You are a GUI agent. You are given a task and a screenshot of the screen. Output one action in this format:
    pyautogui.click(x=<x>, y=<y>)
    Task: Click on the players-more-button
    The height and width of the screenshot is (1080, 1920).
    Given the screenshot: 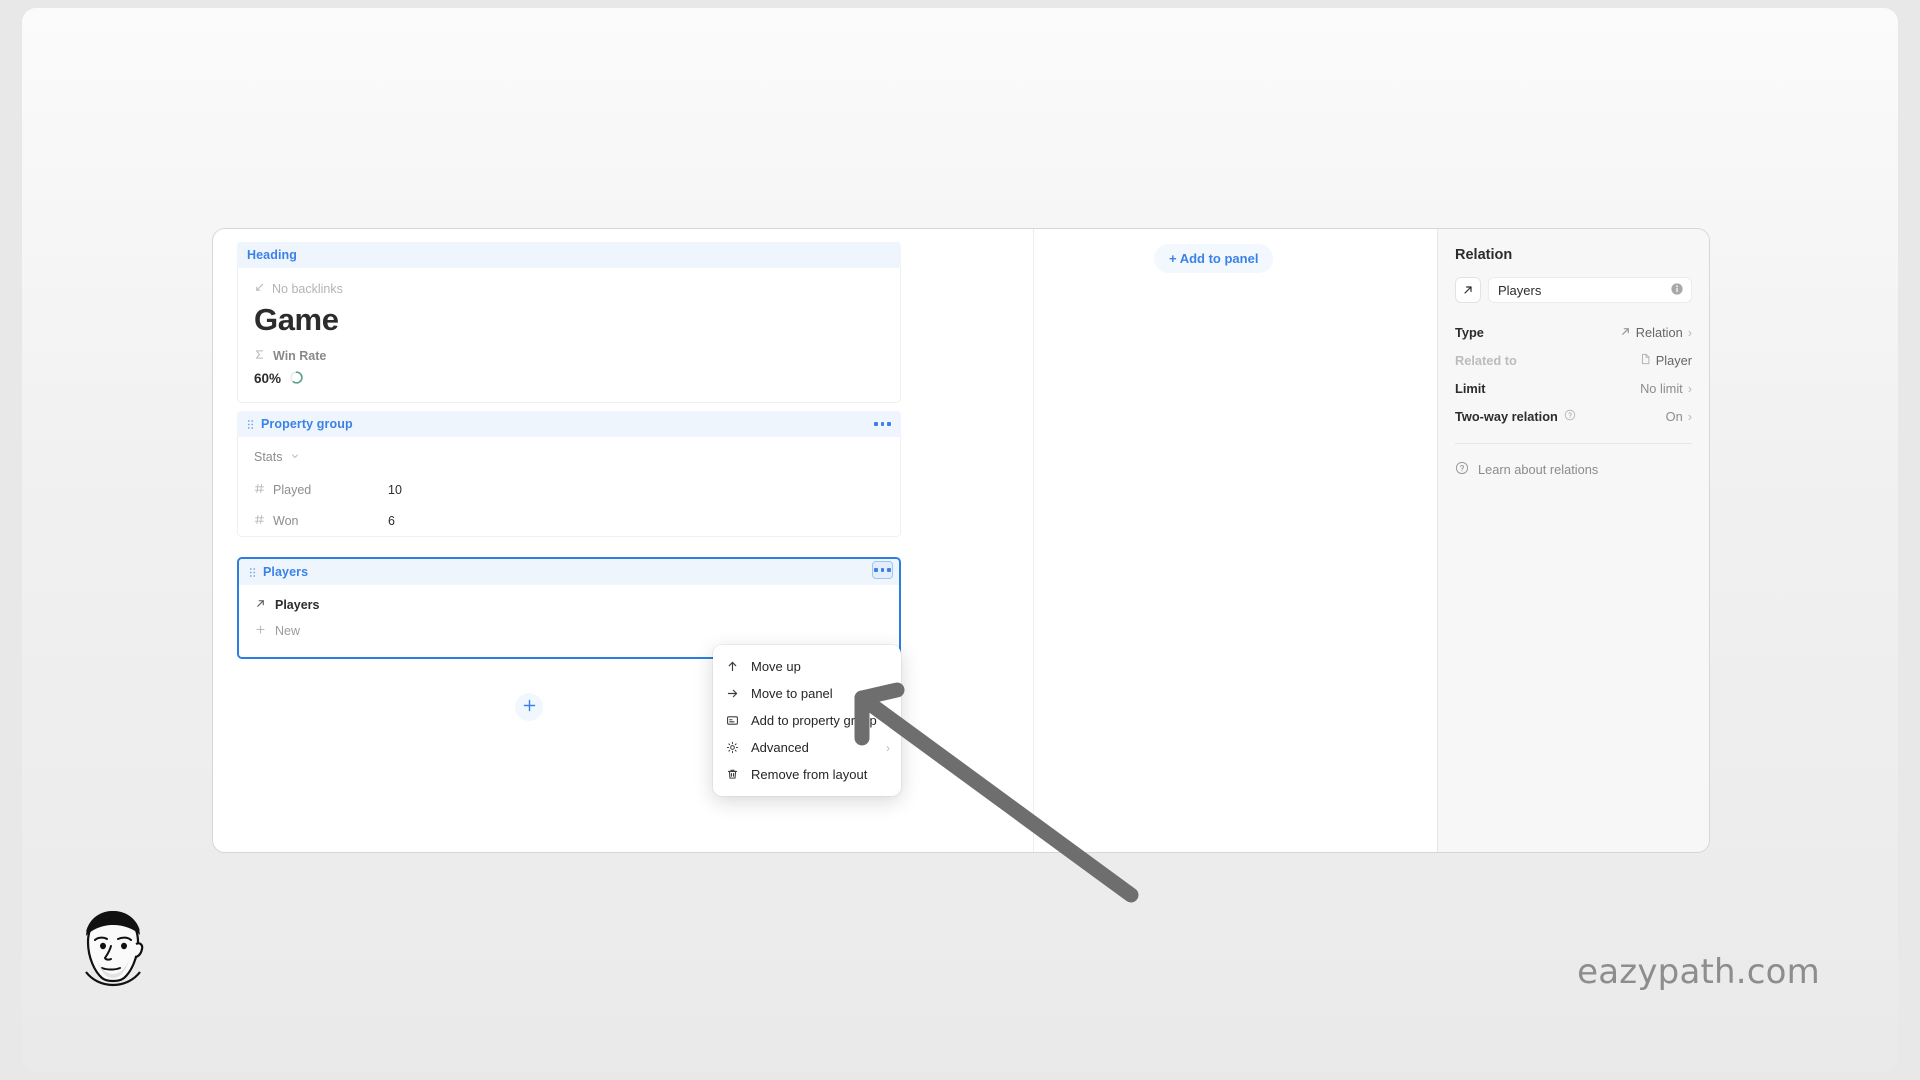 What is the action you would take?
    pyautogui.click(x=882, y=570)
    